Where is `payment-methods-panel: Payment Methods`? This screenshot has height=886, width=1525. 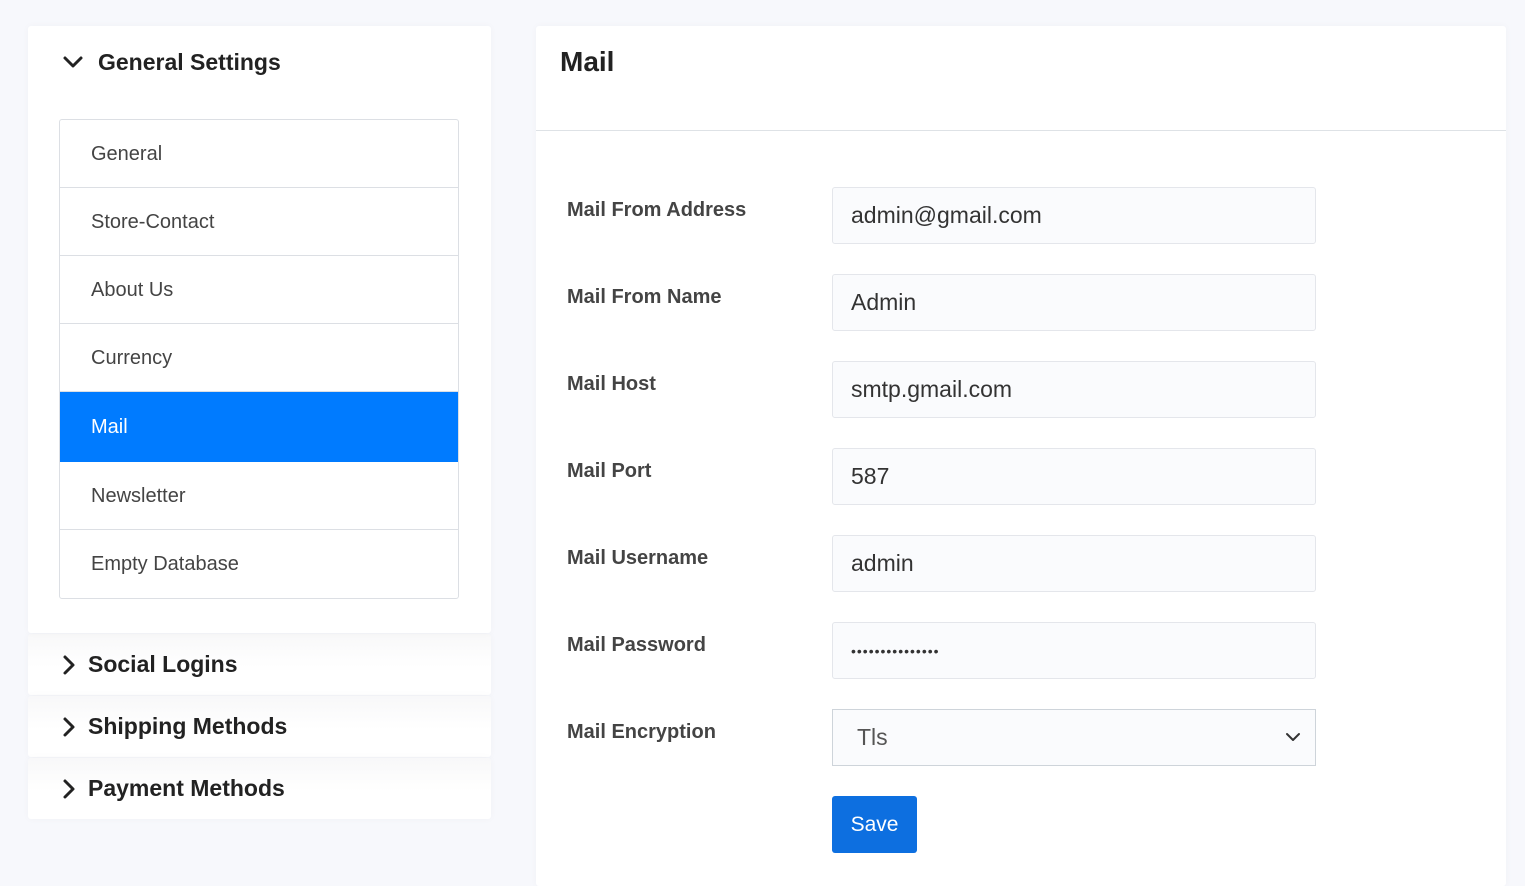
payment-methods-panel: Payment Methods is located at coordinates (259, 788).